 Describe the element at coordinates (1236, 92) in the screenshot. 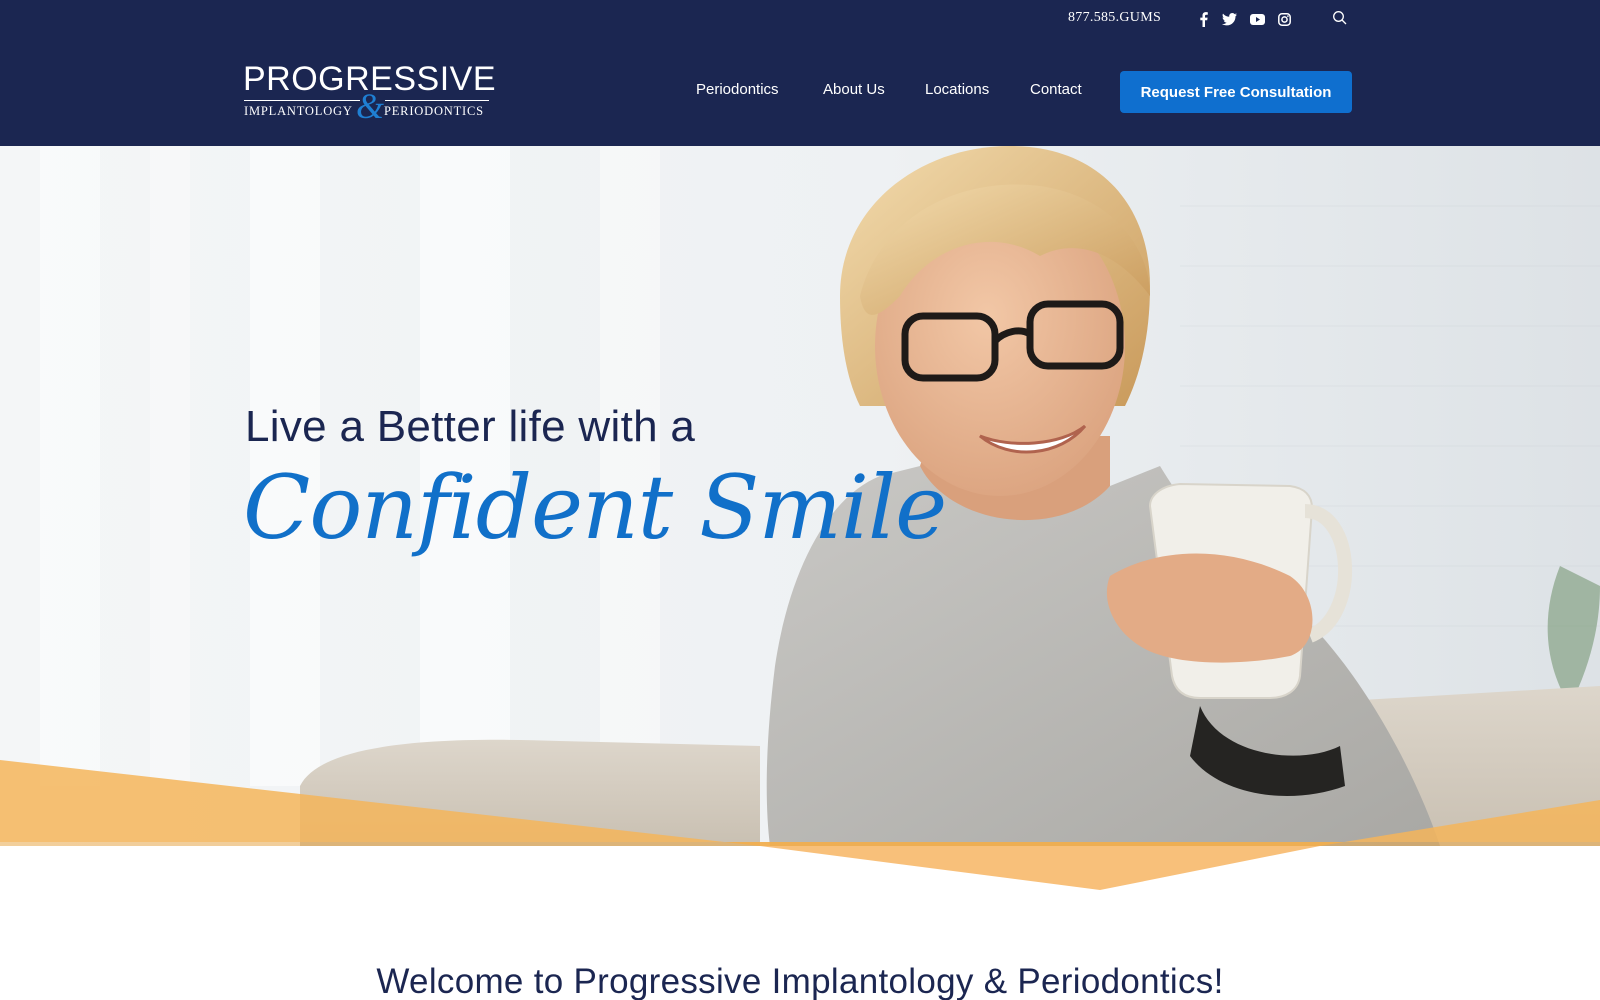

I see `request-consultation-button: Request Free Consultation` at that location.